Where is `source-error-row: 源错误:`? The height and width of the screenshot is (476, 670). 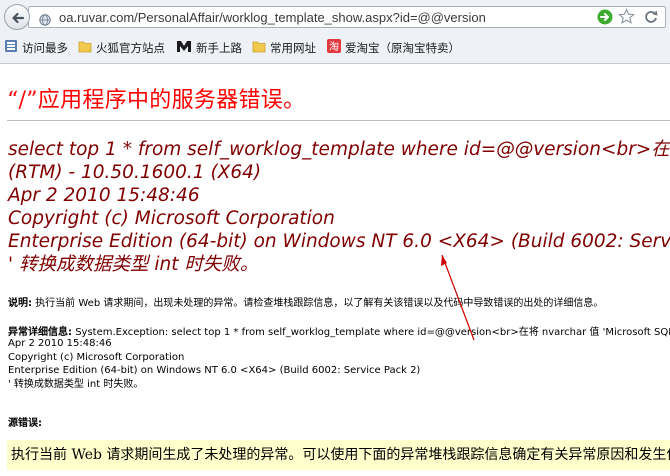 source-error-row: 源错误: is located at coordinates (25, 421).